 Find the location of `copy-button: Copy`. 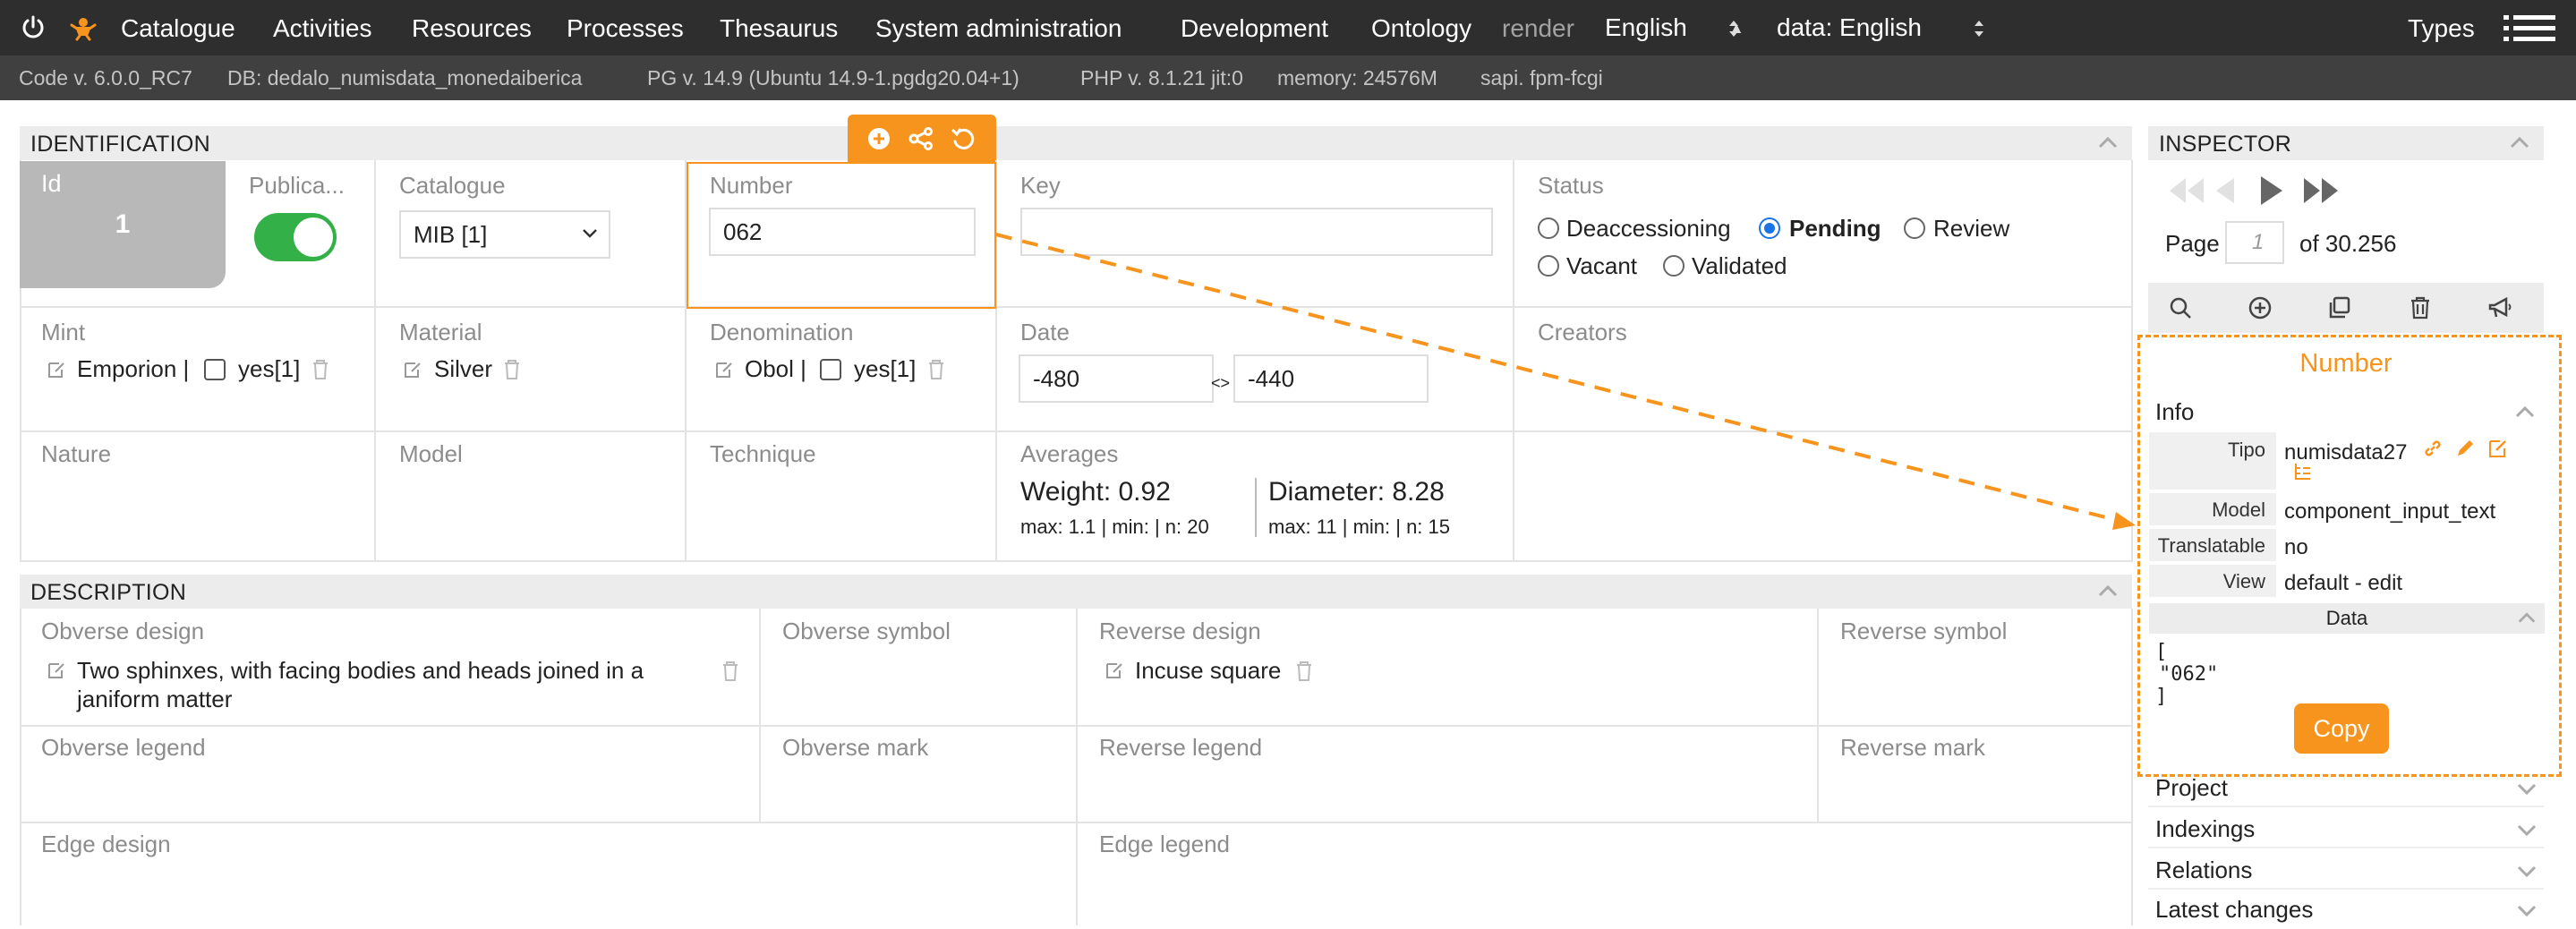

copy-button: Copy is located at coordinates (2341, 728).